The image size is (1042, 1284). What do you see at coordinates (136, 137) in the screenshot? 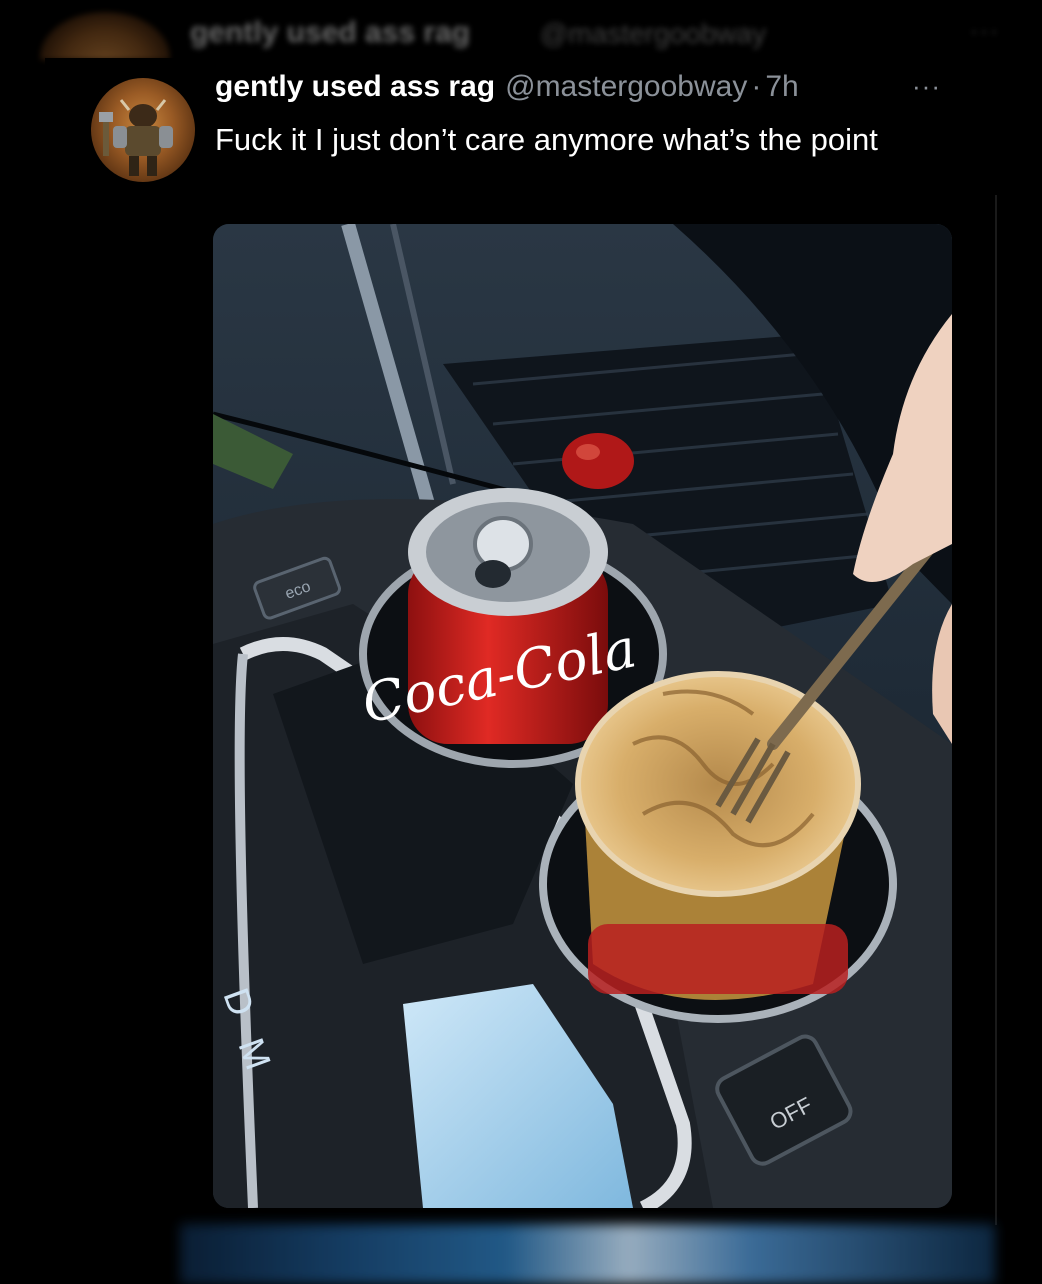
I see `avatar-orc-warrior-icon` at bounding box center [136, 137].